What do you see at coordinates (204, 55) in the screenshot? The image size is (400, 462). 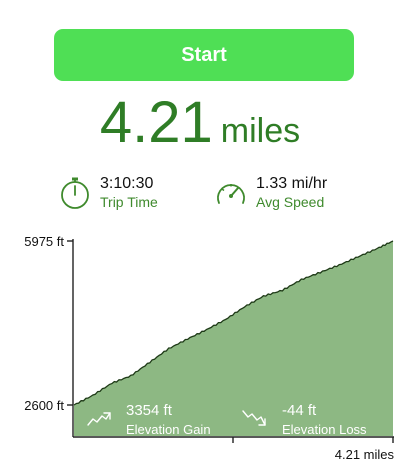 I see `start-button: Start` at bounding box center [204, 55].